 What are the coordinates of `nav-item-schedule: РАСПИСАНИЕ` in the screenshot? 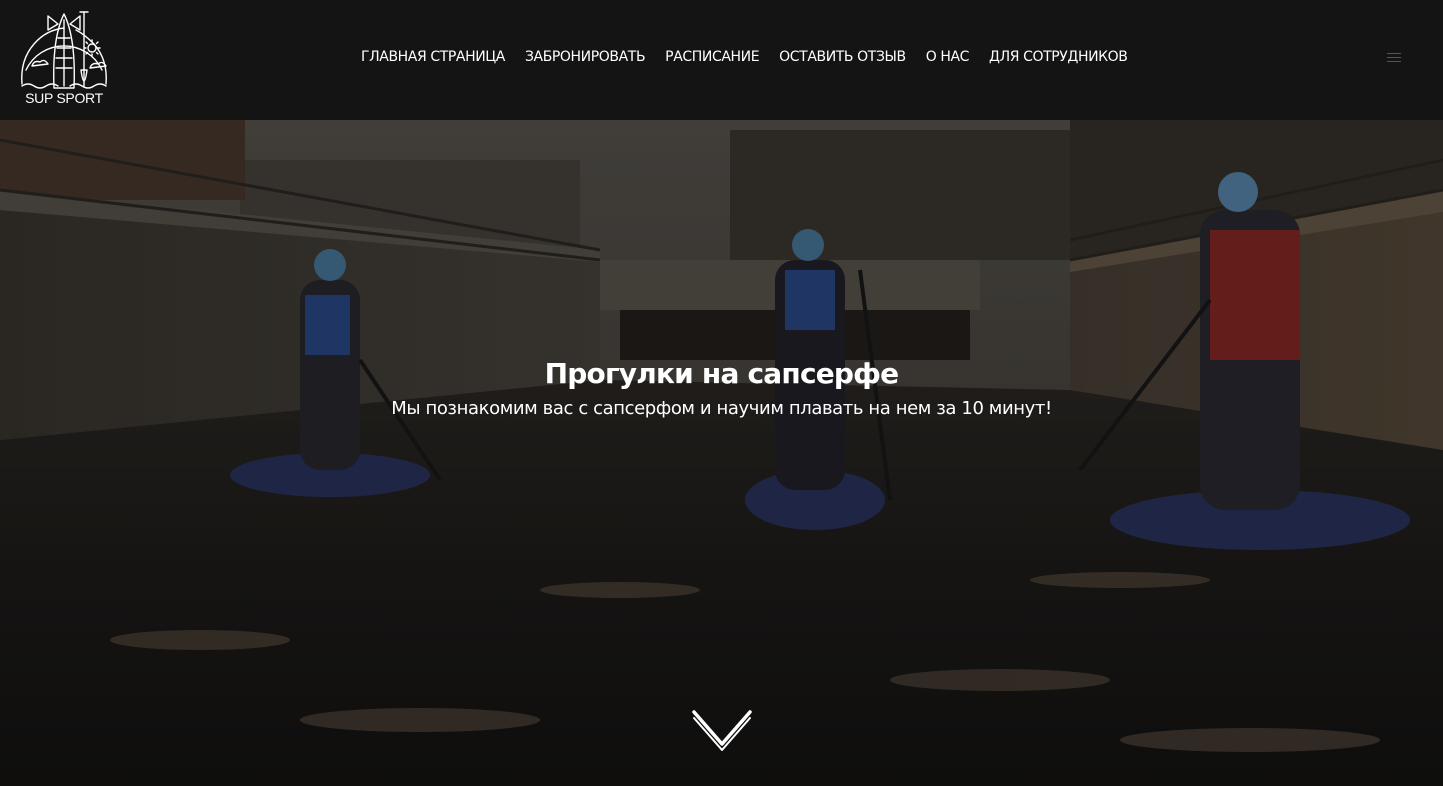 It's located at (712, 57).